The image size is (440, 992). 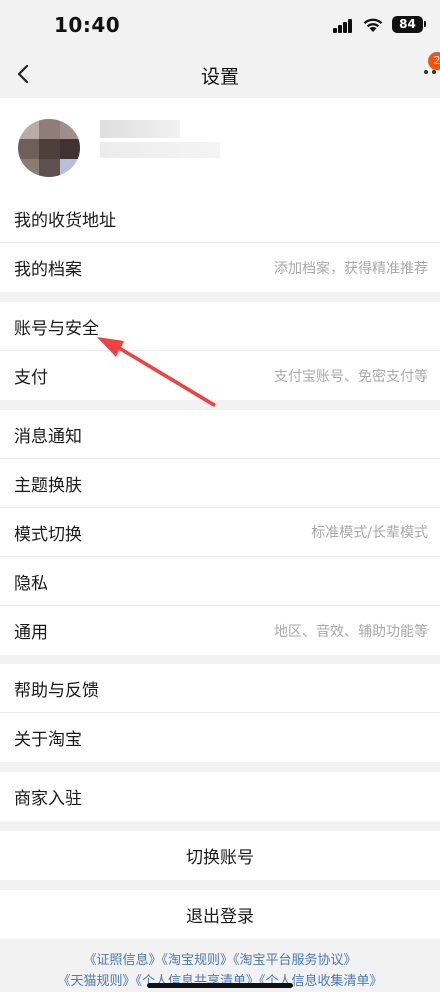 What do you see at coordinates (220, 985) in the screenshot?
I see `home-indicator` at bounding box center [220, 985].